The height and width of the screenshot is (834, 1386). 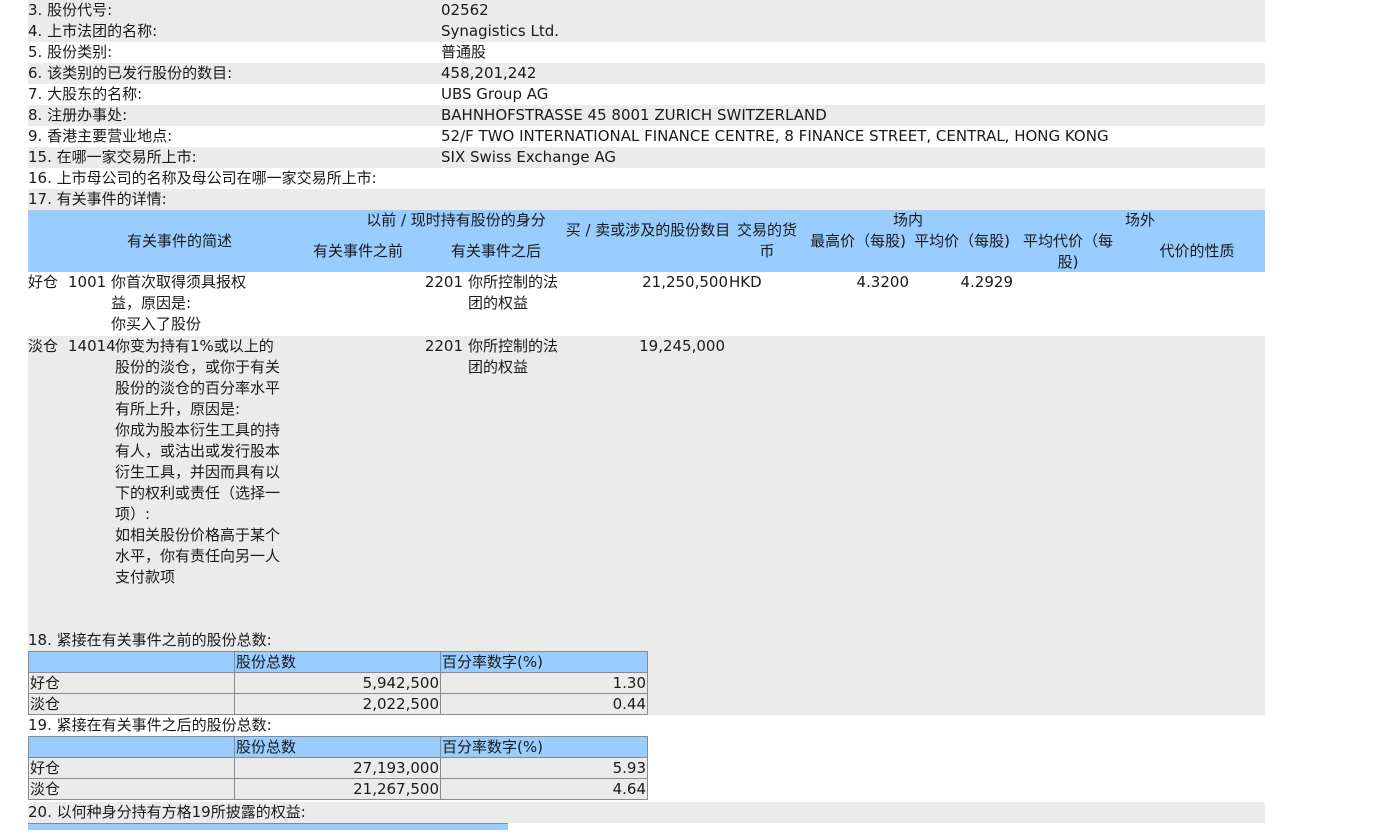 What do you see at coordinates (202, 178) in the screenshot?
I see `field-label: 16. 上市母公司的名称及母公司在哪一家交易所上市:` at bounding box center [202, 178].